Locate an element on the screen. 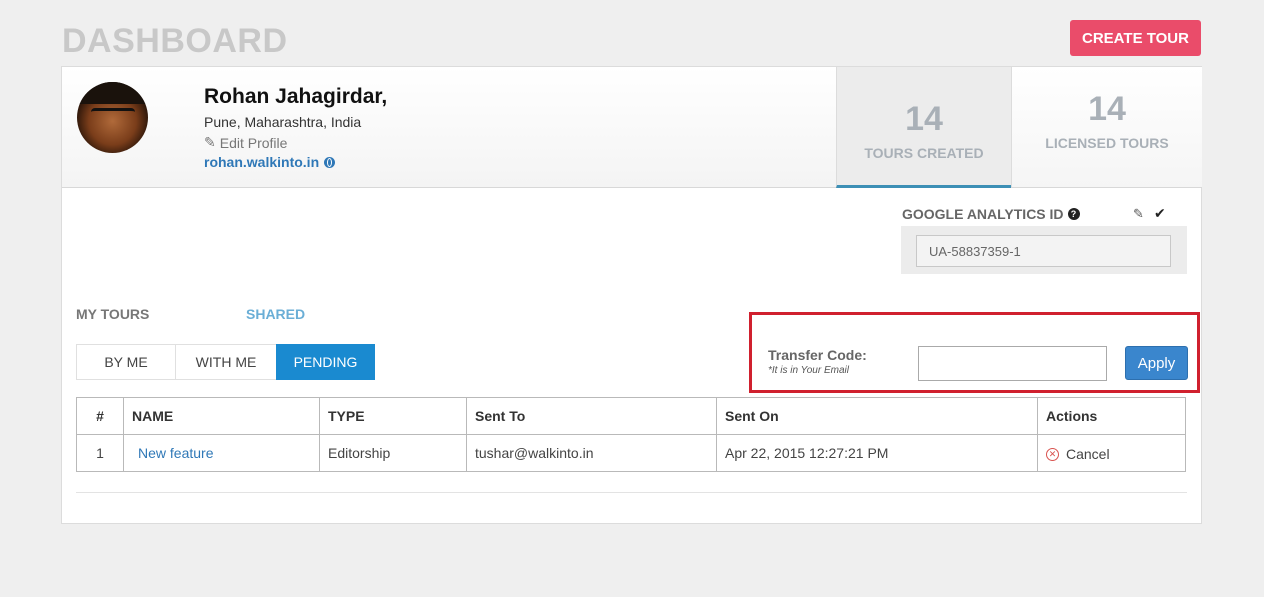 This screenshot has width=1264, height=597. analytics-box is located at coordinates (1044, 250).